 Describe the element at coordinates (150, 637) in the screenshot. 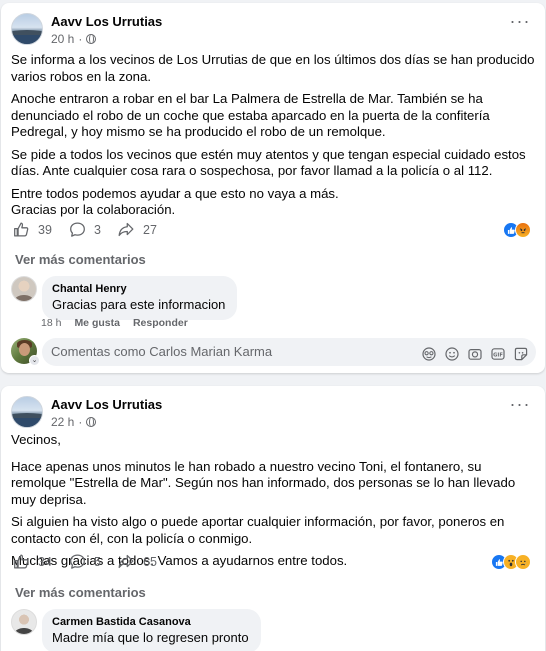

I see `comment-text: Madre mía que lo regresen pronto` at that location.